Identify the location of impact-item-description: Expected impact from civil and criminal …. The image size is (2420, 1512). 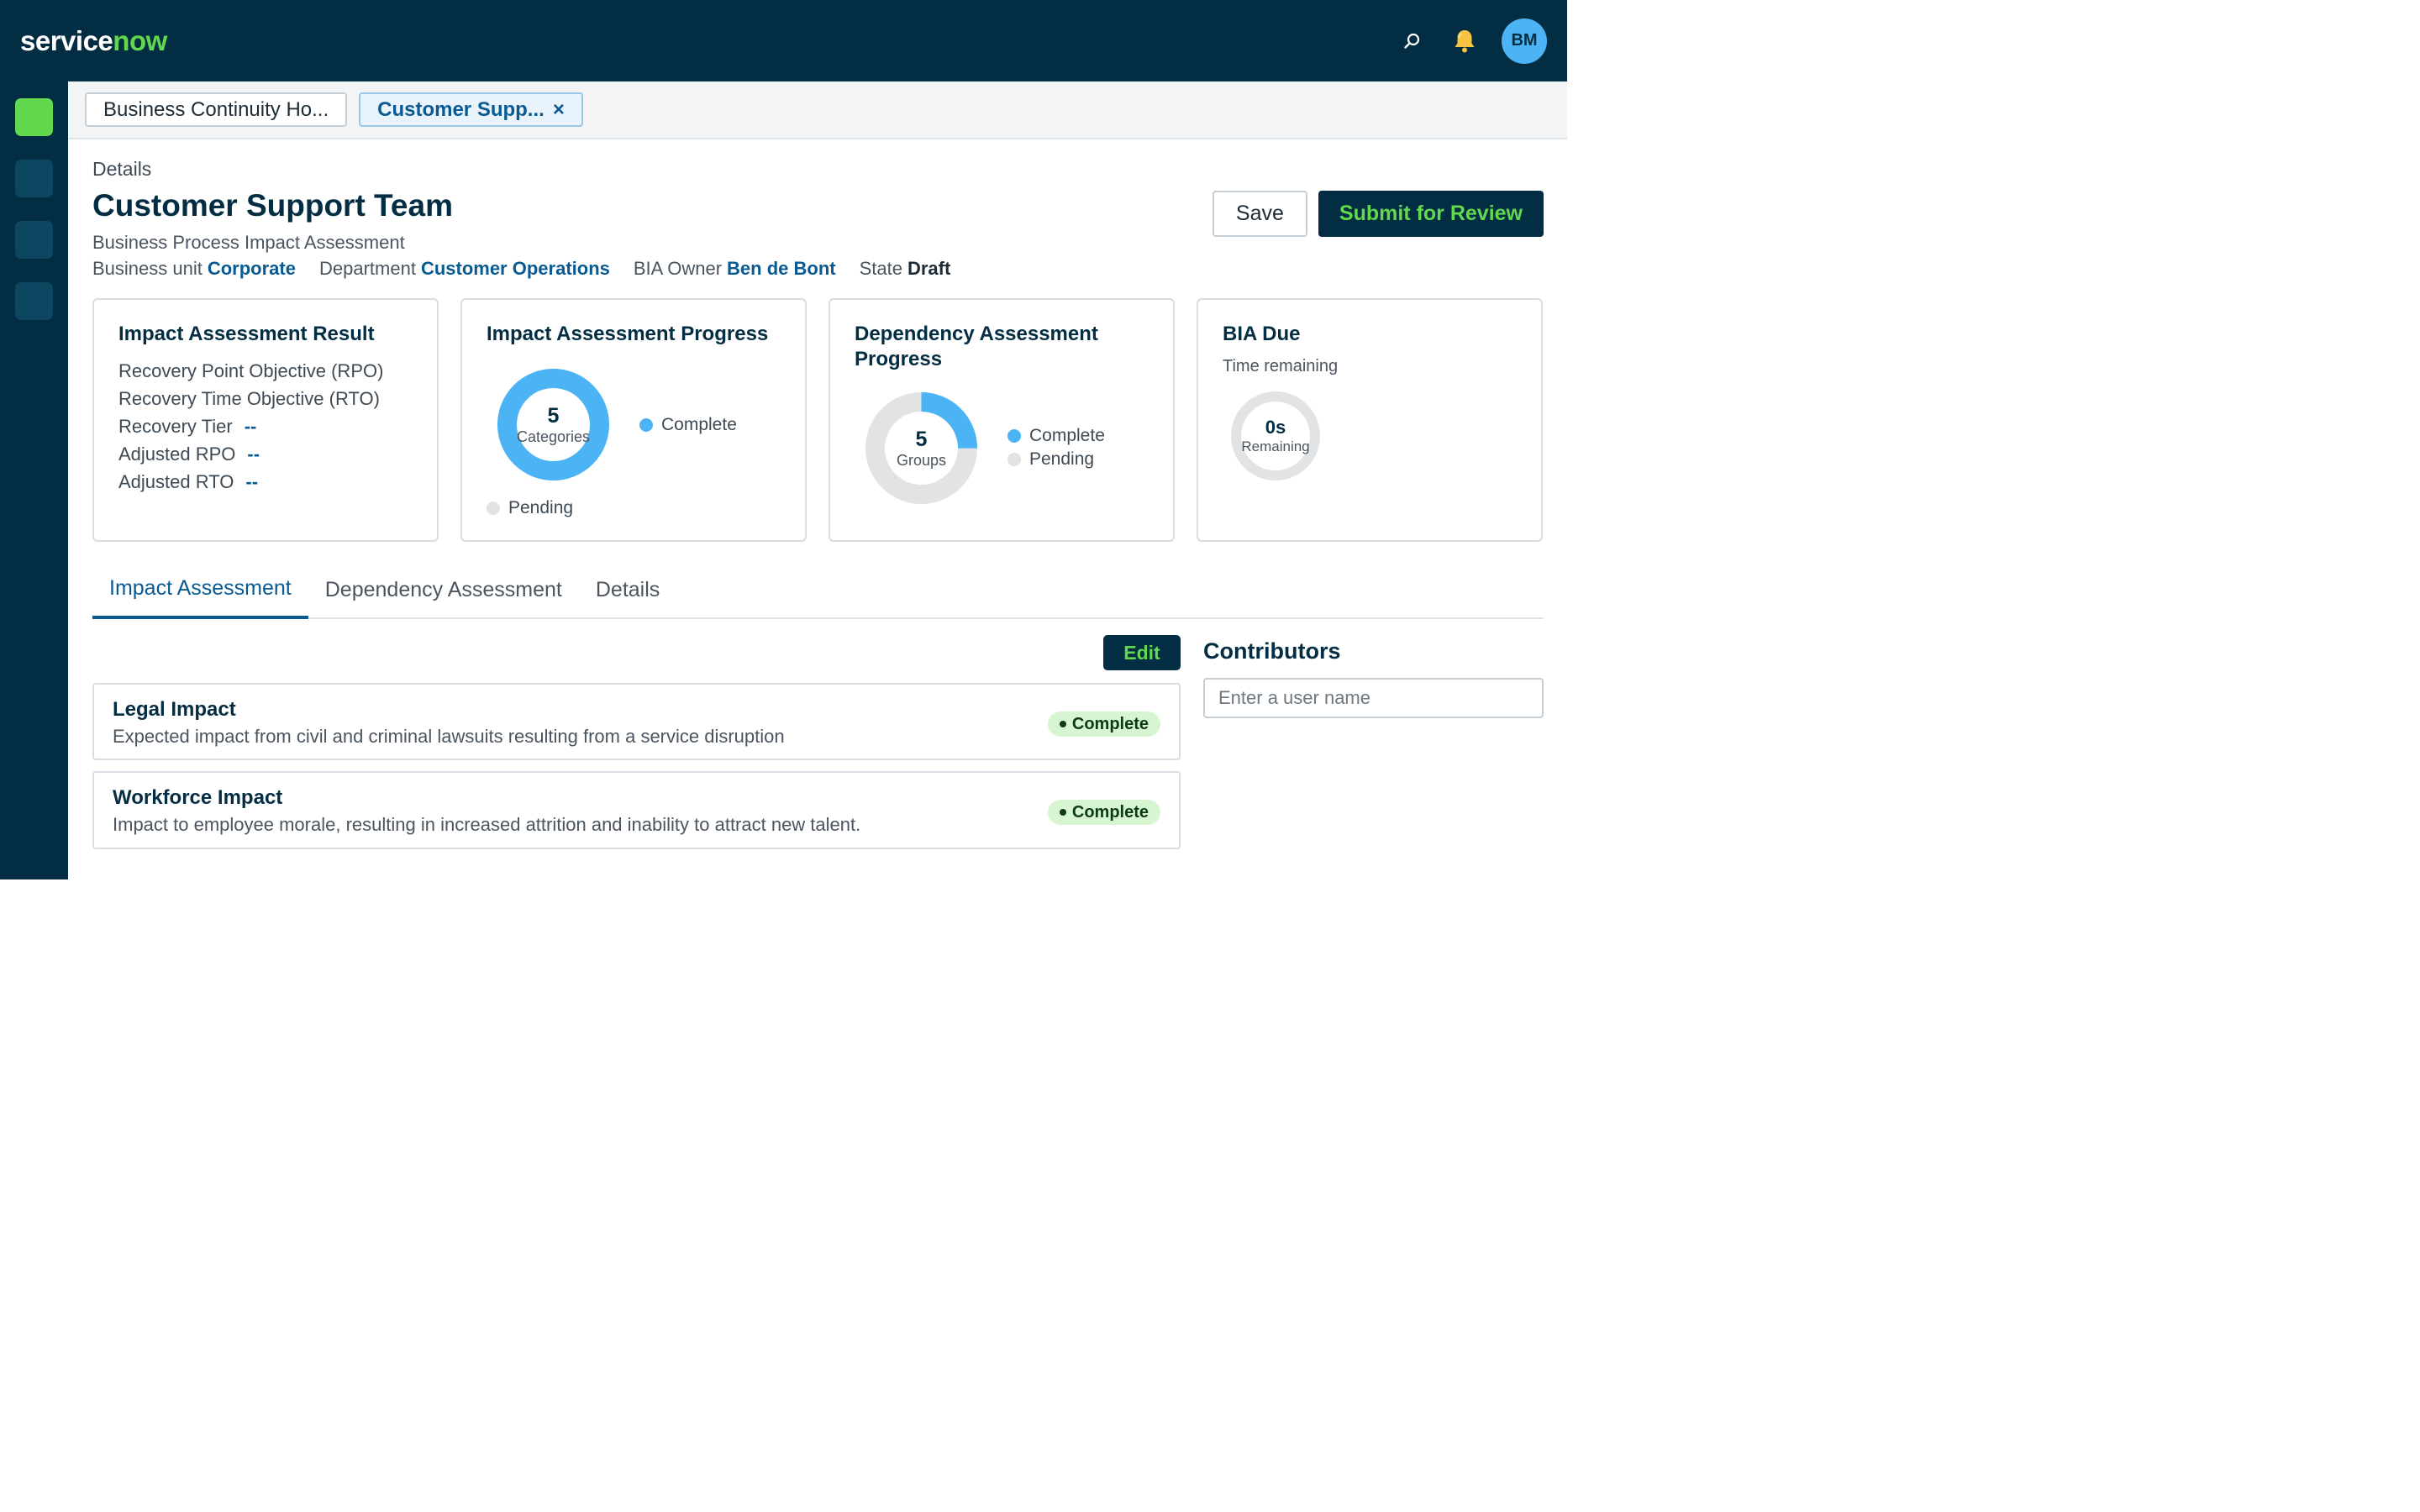
(449, 736).